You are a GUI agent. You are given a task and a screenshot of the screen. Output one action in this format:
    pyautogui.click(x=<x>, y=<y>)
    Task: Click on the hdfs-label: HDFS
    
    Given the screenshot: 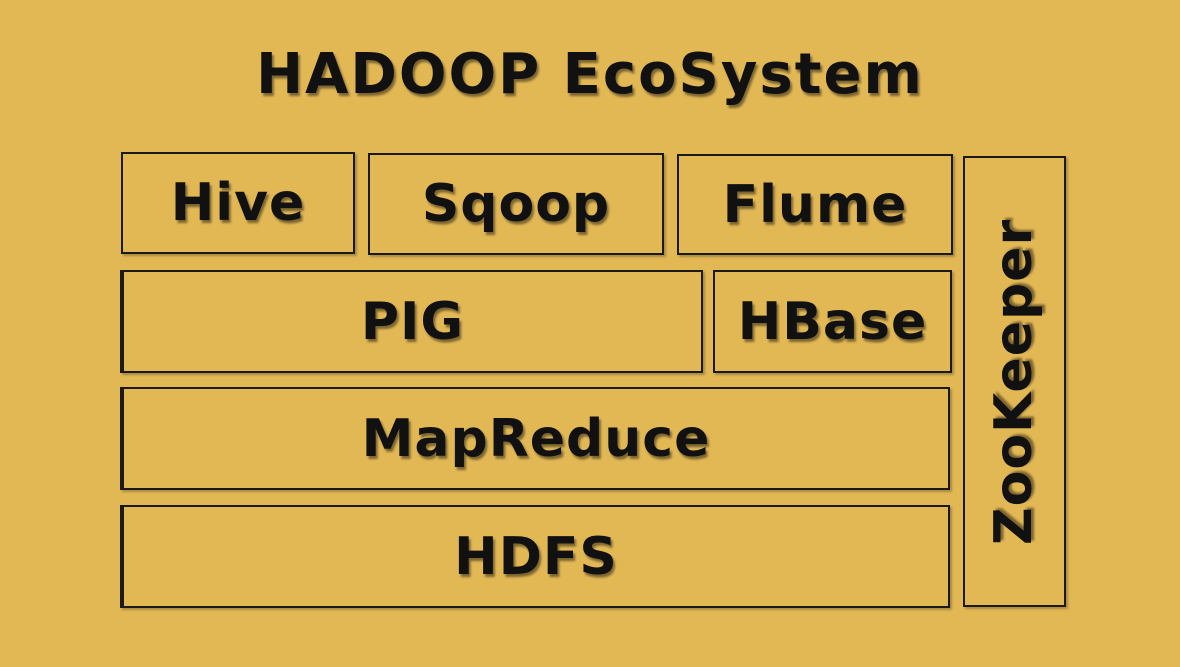 What is the action you would take?
    pyautogui.click(x=536, y=556)
    